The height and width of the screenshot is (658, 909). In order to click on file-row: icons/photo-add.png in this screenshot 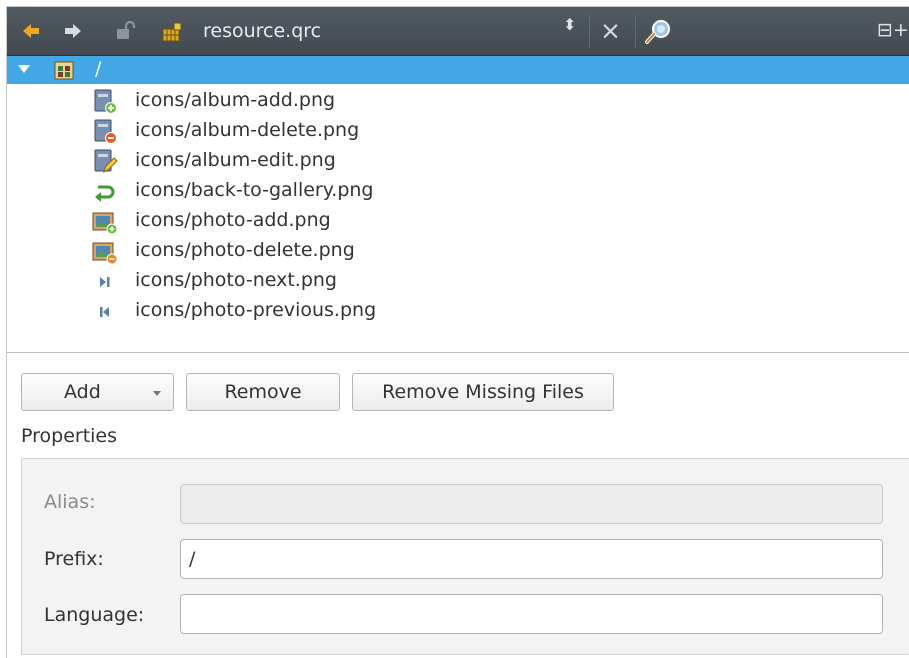, I will do `click(458, 221)`.